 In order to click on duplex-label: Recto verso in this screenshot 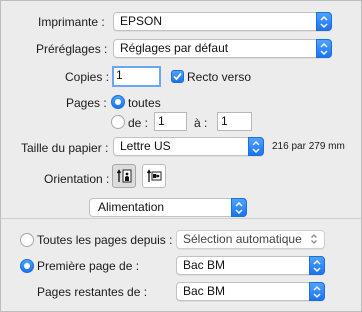, I will do `click(219, 77)`.